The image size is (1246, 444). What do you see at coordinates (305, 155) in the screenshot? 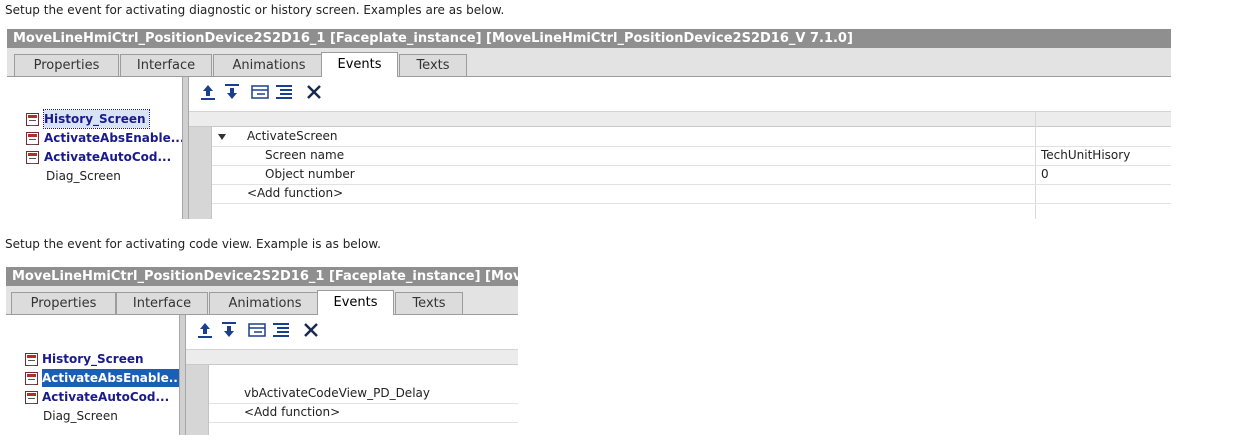
I see `param-label: Screen name` at bounding box center [305, 155].